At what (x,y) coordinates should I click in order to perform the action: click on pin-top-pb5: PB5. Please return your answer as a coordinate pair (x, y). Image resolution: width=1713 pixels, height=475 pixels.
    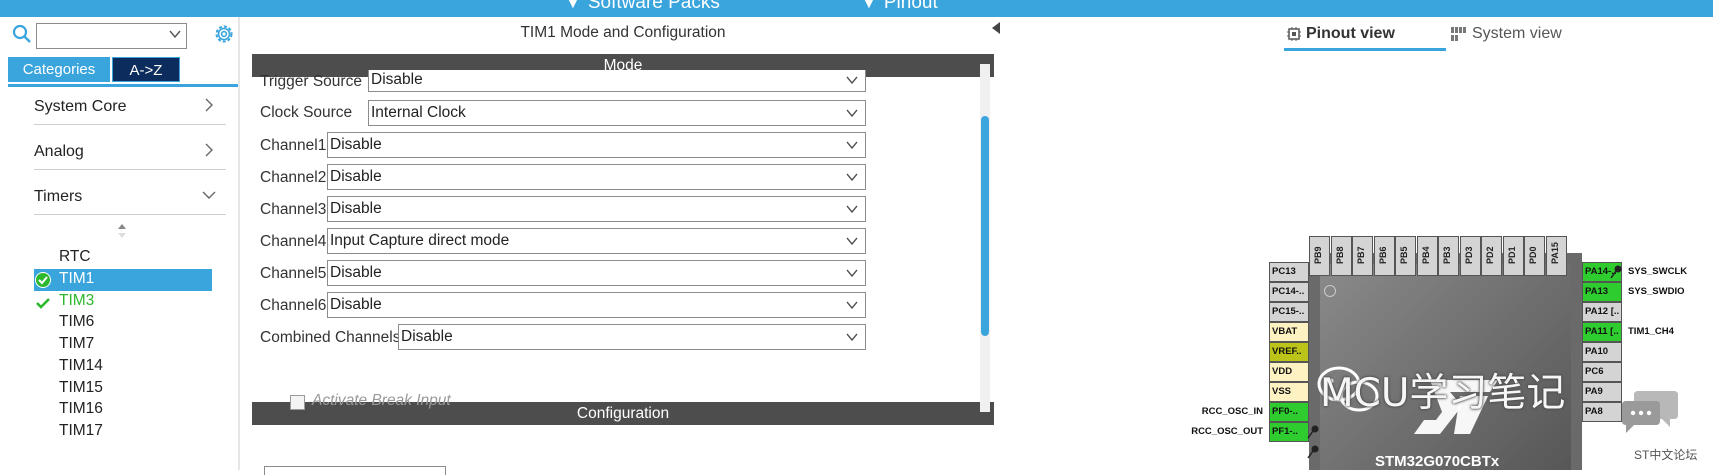
    Looking at the image, I should click on (1405, 256).